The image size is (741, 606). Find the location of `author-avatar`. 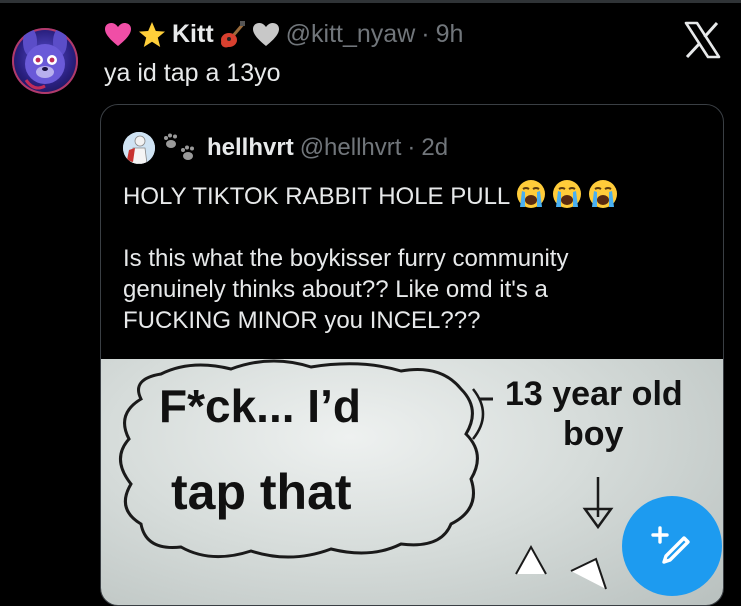

author-avatar is located at coordinates (45, 61).